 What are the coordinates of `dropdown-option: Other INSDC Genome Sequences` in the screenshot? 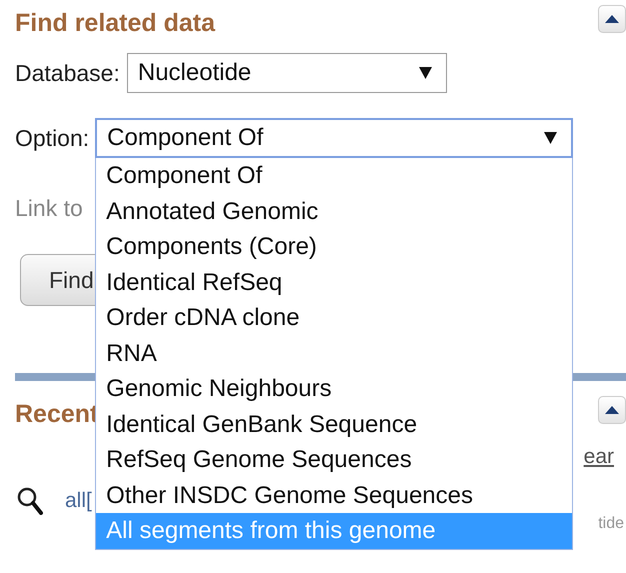 It's located at (334, 495).